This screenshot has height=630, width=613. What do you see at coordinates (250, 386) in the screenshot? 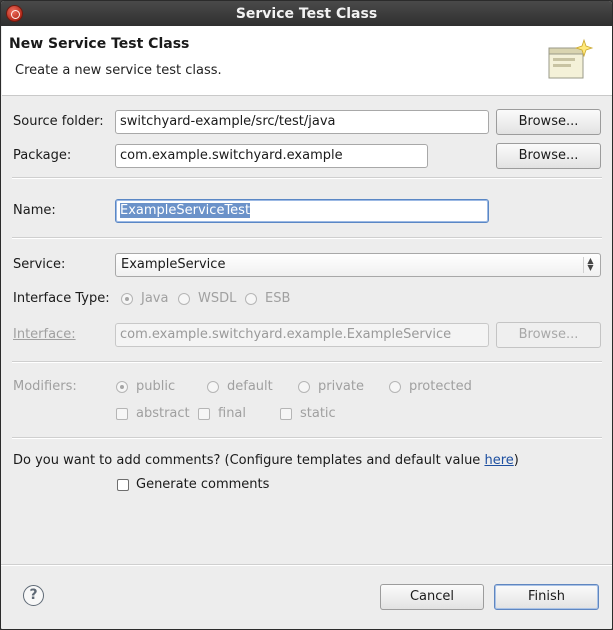
I see `modifier-default-label: default` at bounding box center [250, 386].